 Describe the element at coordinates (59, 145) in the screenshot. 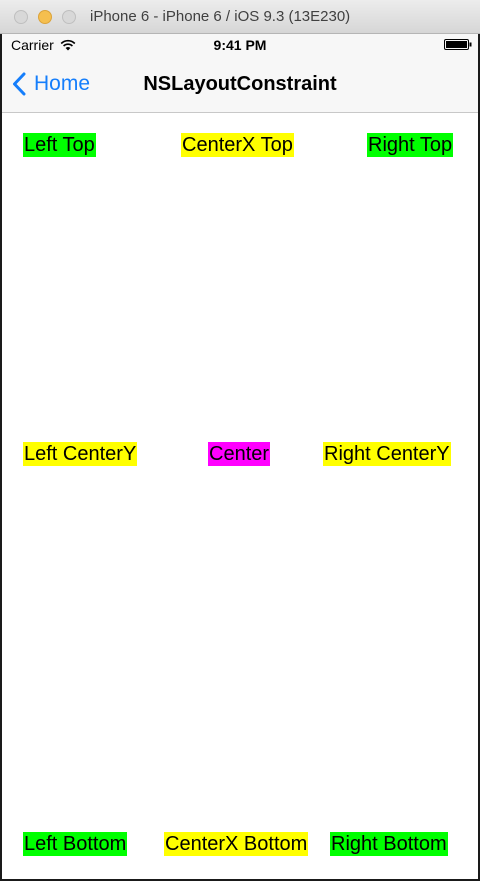

I see `label-left-top: Left Top` at that location.